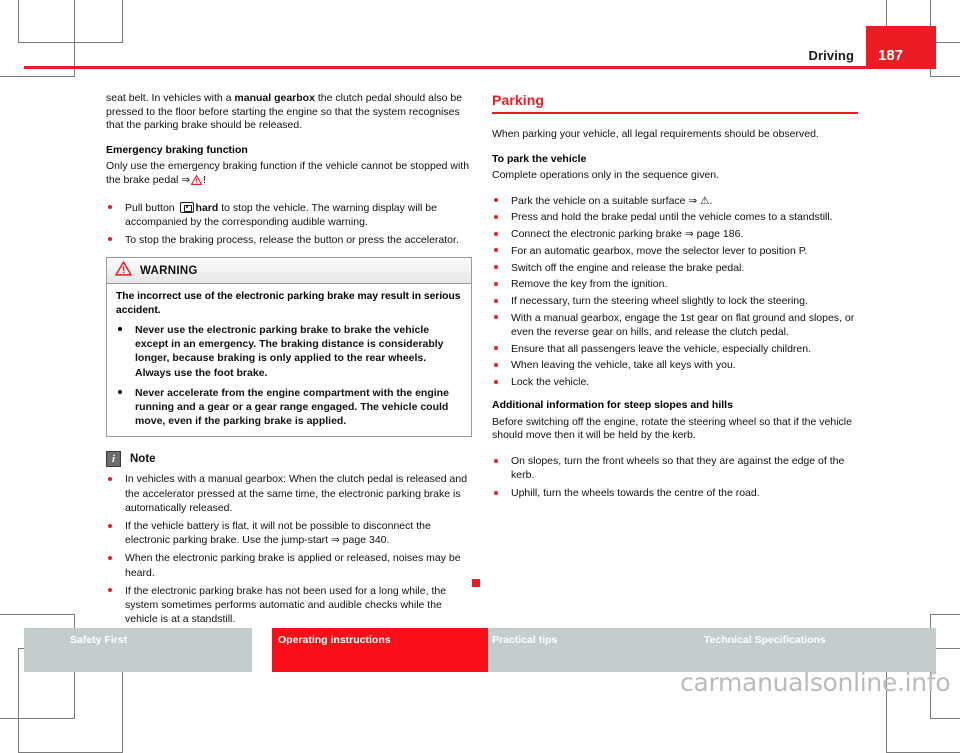 Image resolution: width=960 pixels, height=753 pixels. What do you see at coordinates (589, 284) in the screenshot?
I see `bullet-text: Remove the key from the ignition.` at bounding box center [589, 284].